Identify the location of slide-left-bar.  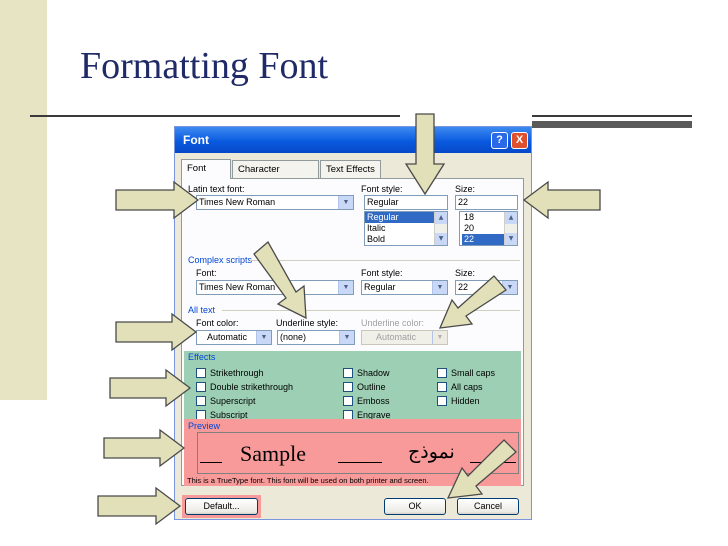
(23, 200).